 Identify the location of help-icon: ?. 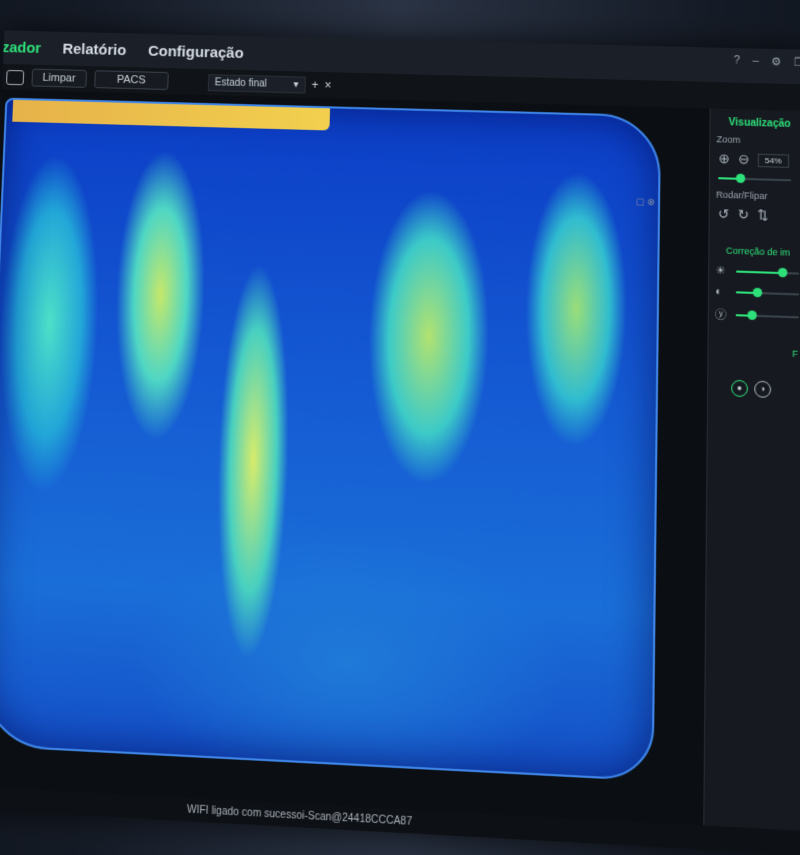
(737, 60).